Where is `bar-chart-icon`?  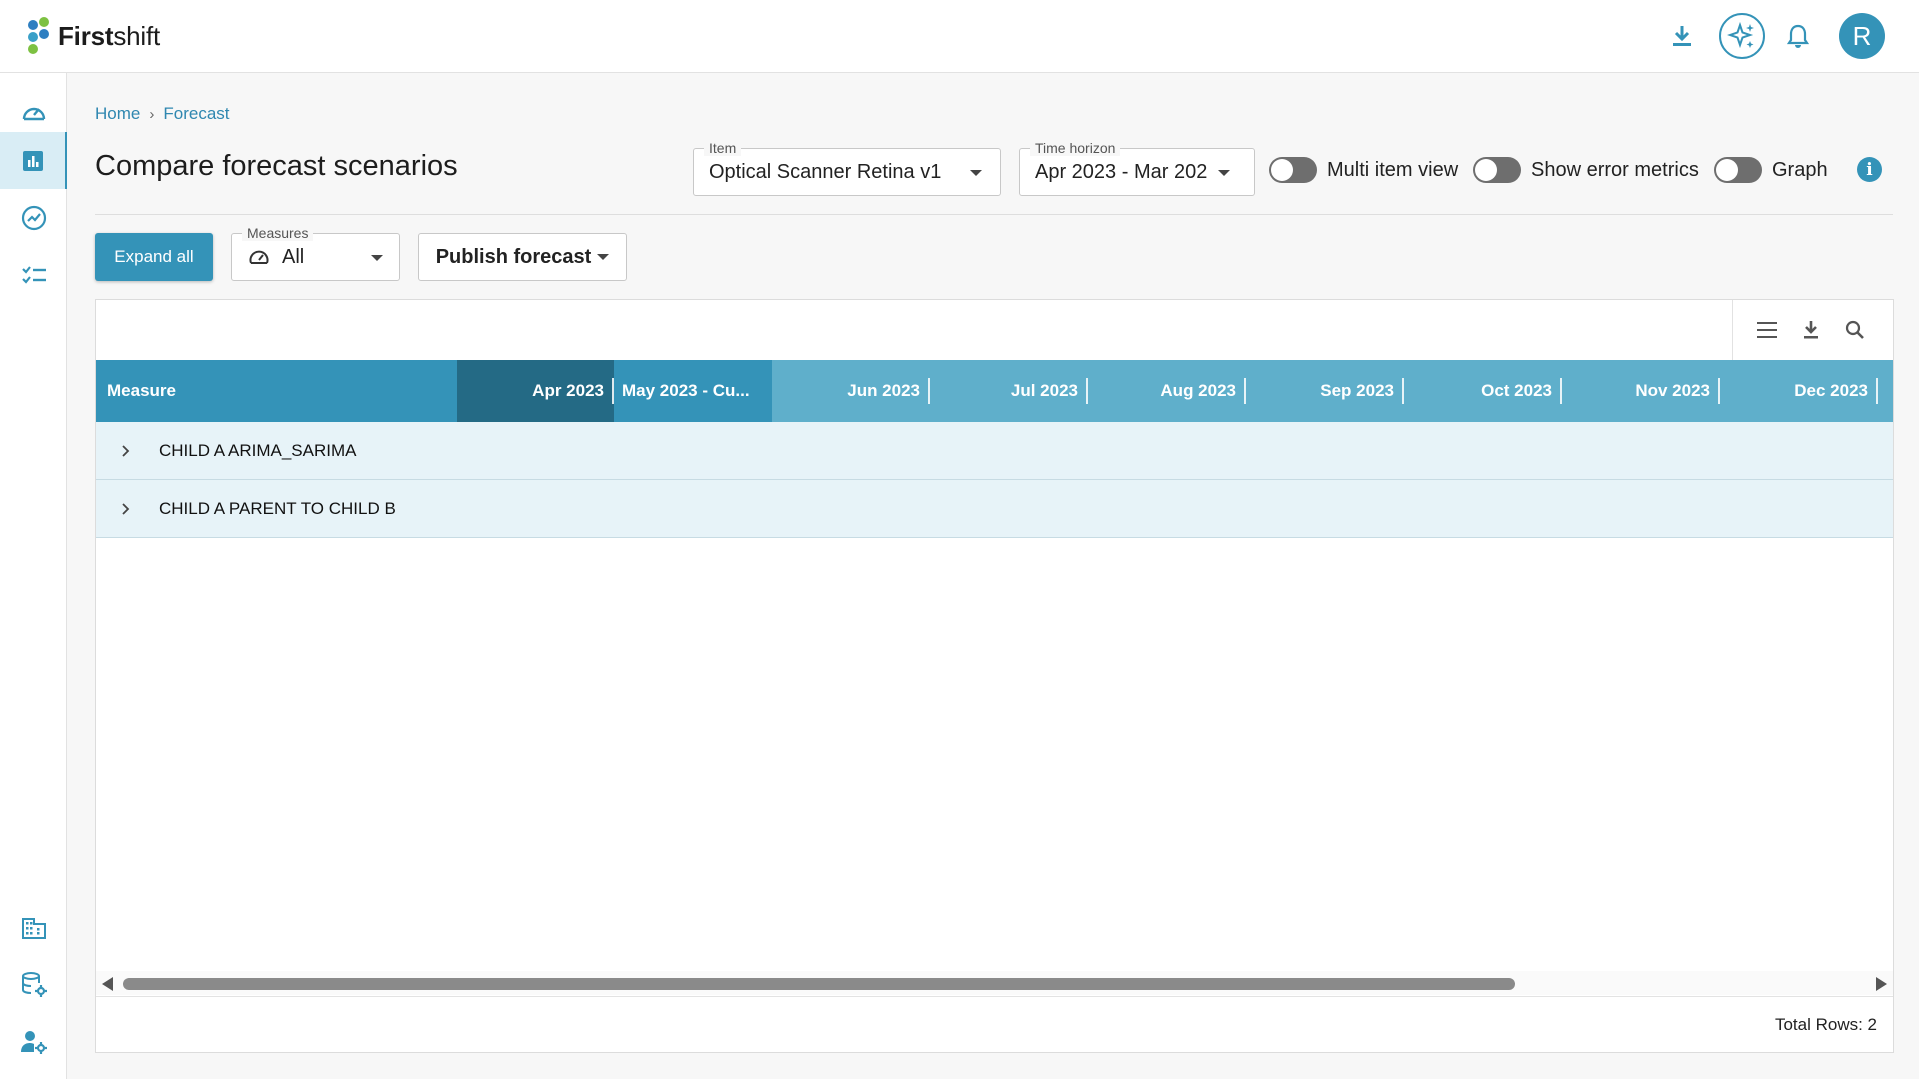 bar-chart-icon is located at coordinates (32, 160).